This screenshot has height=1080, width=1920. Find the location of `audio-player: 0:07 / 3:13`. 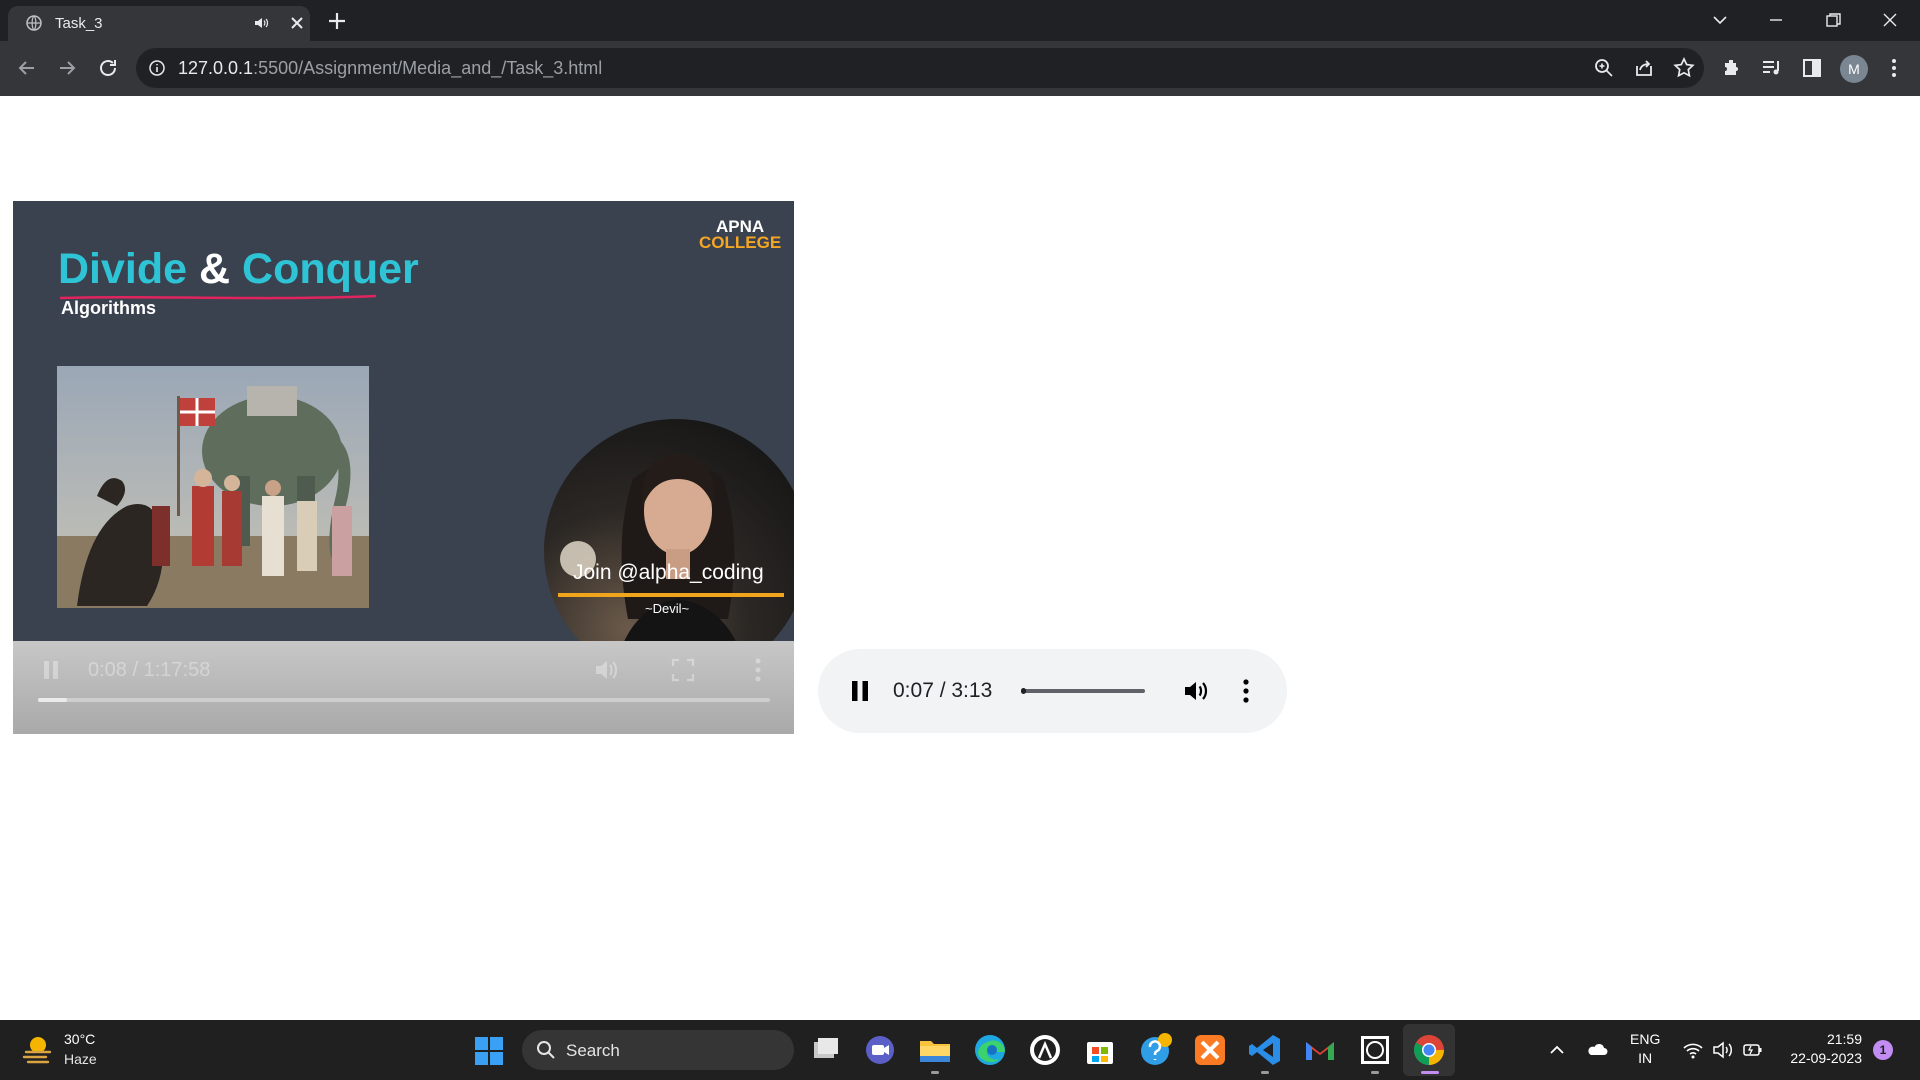

audio-player: 0:07 / 3:13 is located at coordinates (1052, 691).